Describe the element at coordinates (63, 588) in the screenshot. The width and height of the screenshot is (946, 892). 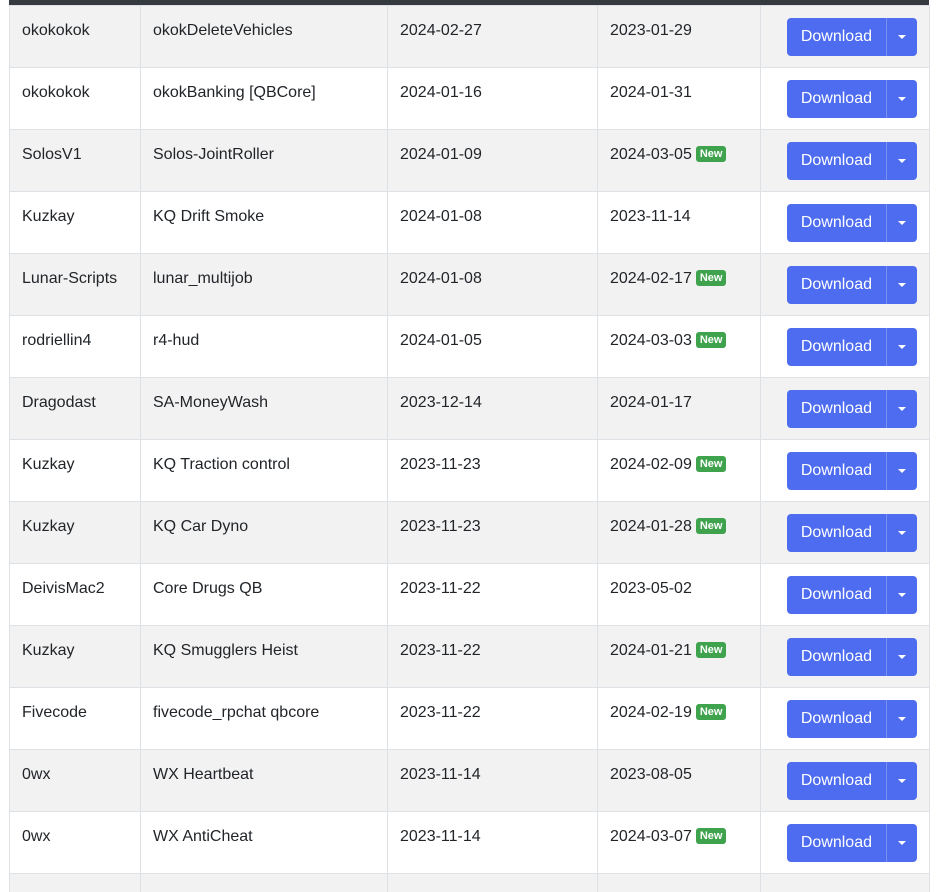
I see `author-name: DeivisMac2` at that location.